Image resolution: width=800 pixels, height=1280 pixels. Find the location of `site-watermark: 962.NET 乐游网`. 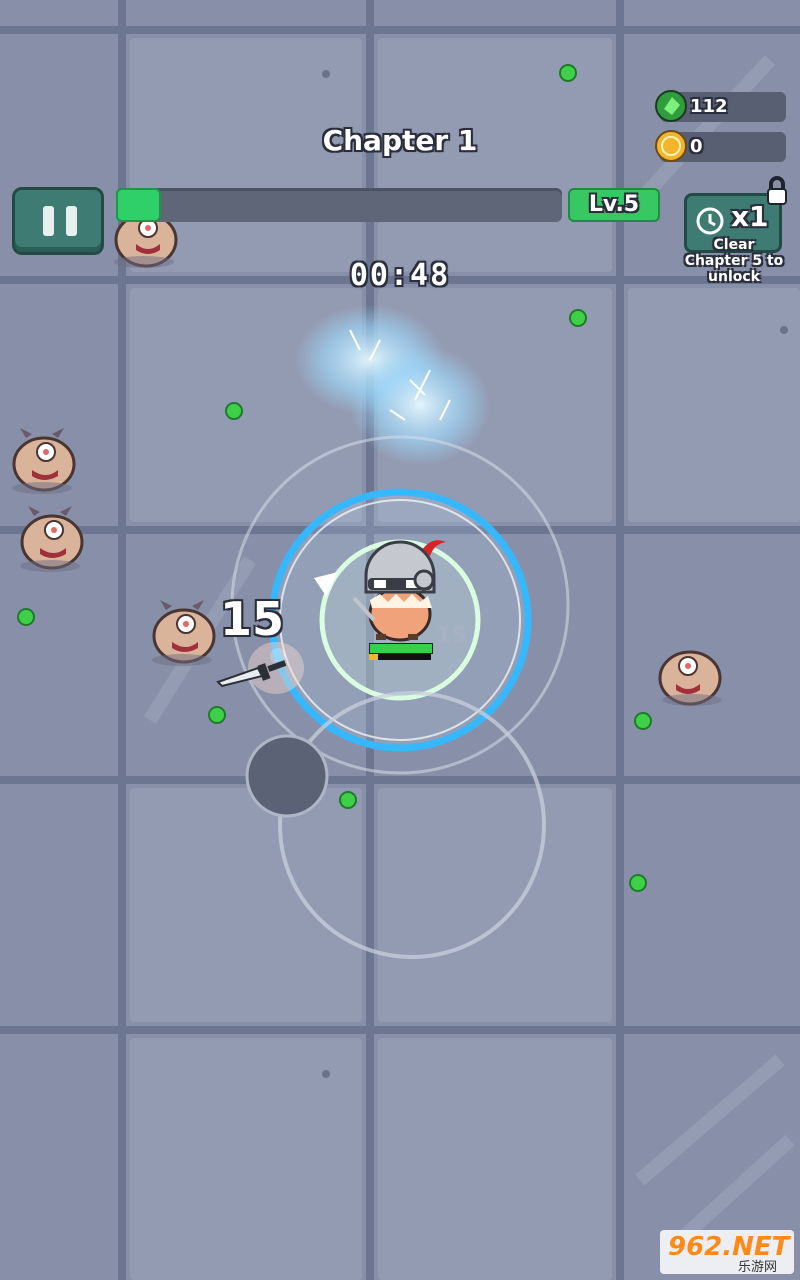

site-watermark: 962.NET 乐游网 is located at coordinates (727, 1252).